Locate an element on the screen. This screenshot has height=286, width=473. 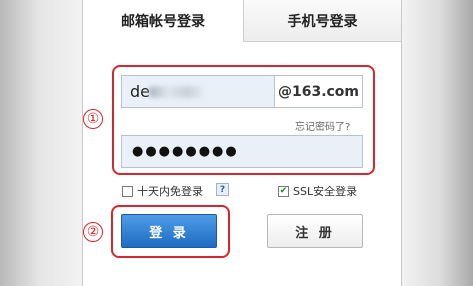
password-input is located at coordinates (242, 151).